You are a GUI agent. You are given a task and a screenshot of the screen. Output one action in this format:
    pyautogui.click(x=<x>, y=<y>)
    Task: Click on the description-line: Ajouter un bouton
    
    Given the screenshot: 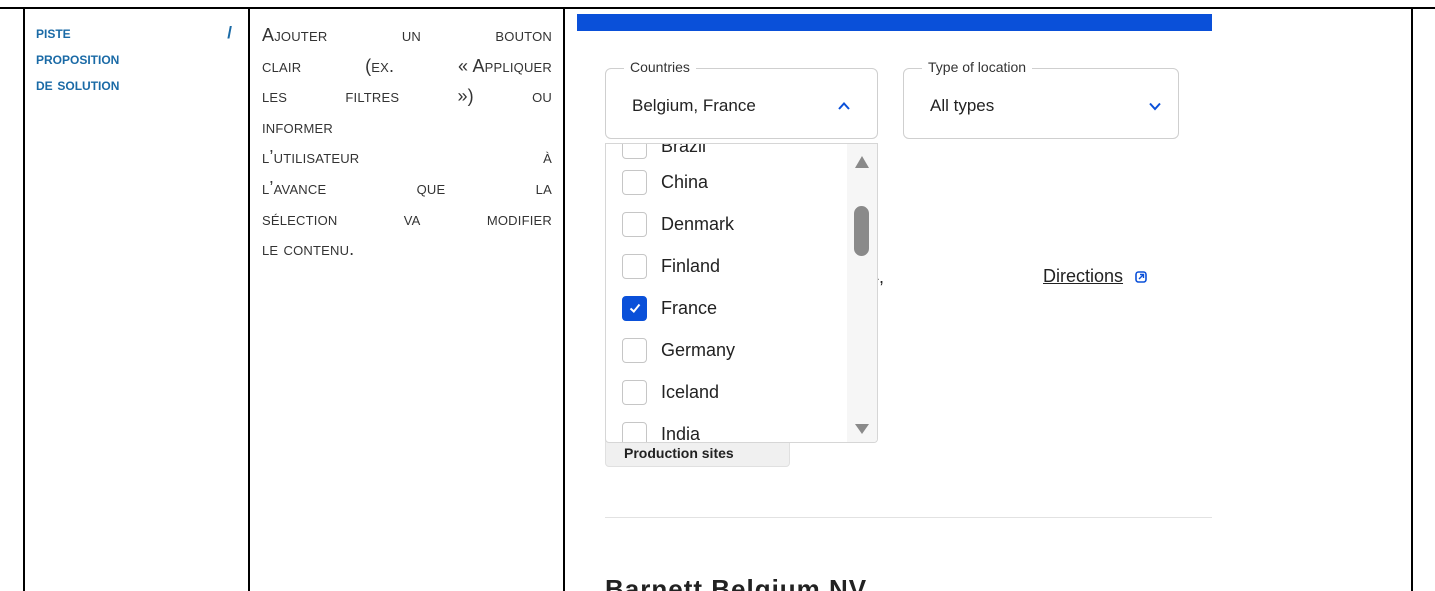 What is the action you would take?
    pyautogui.click(x=407, y=35)
    